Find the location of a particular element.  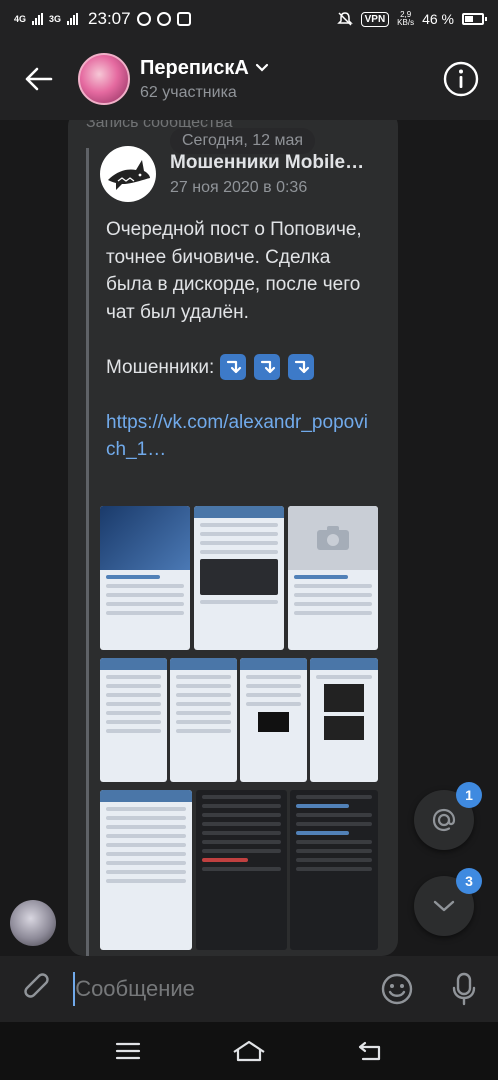

sync-icon is located at coordinates (163, 19).